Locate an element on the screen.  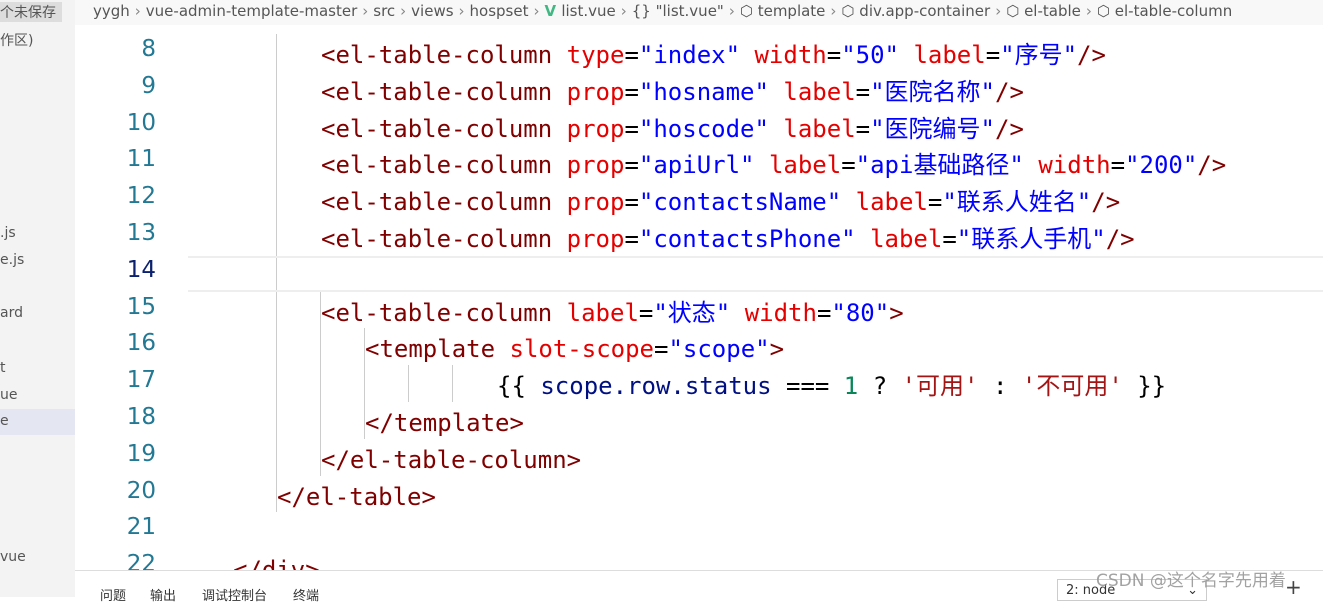
line-number: 15 is located at coordinates (141, 306).